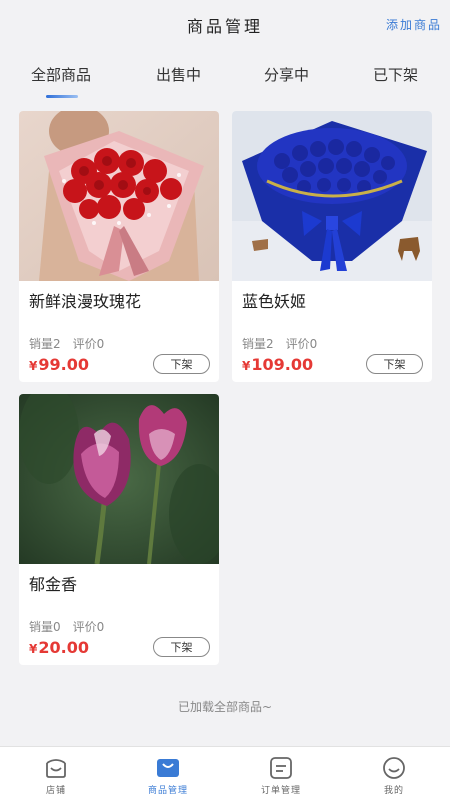  I want to click on nav-product-management: 商品管理, so click(168, 773).